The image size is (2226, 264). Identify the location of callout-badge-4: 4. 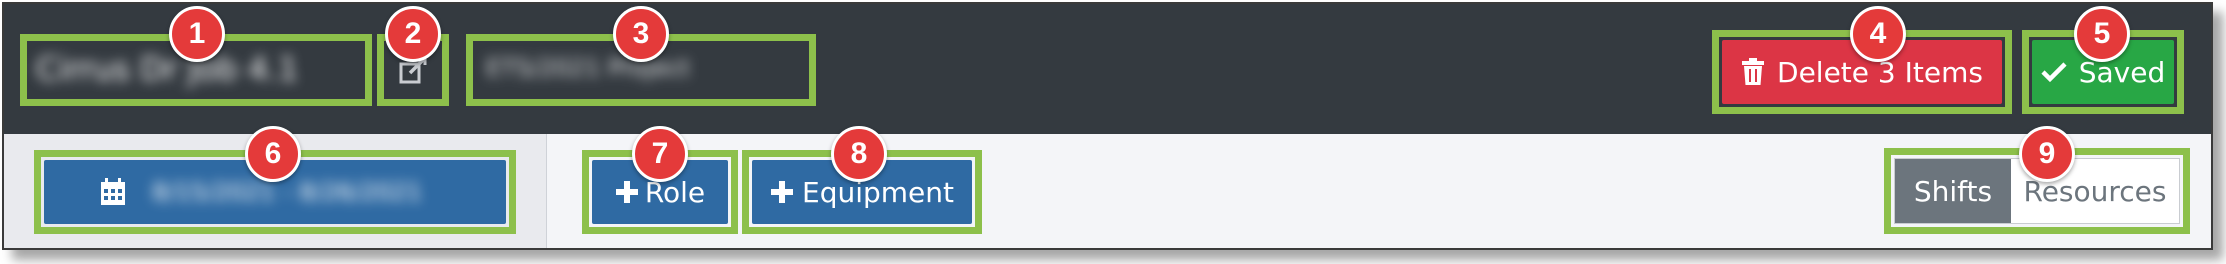
(1878, 34).